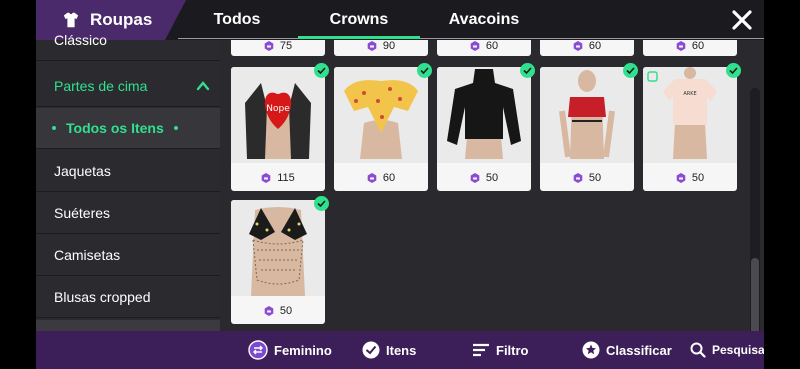 Image resolution: width=800 pixels, height=369 pixels. I want to click on filter-label: Filtro, so click(512, 350).